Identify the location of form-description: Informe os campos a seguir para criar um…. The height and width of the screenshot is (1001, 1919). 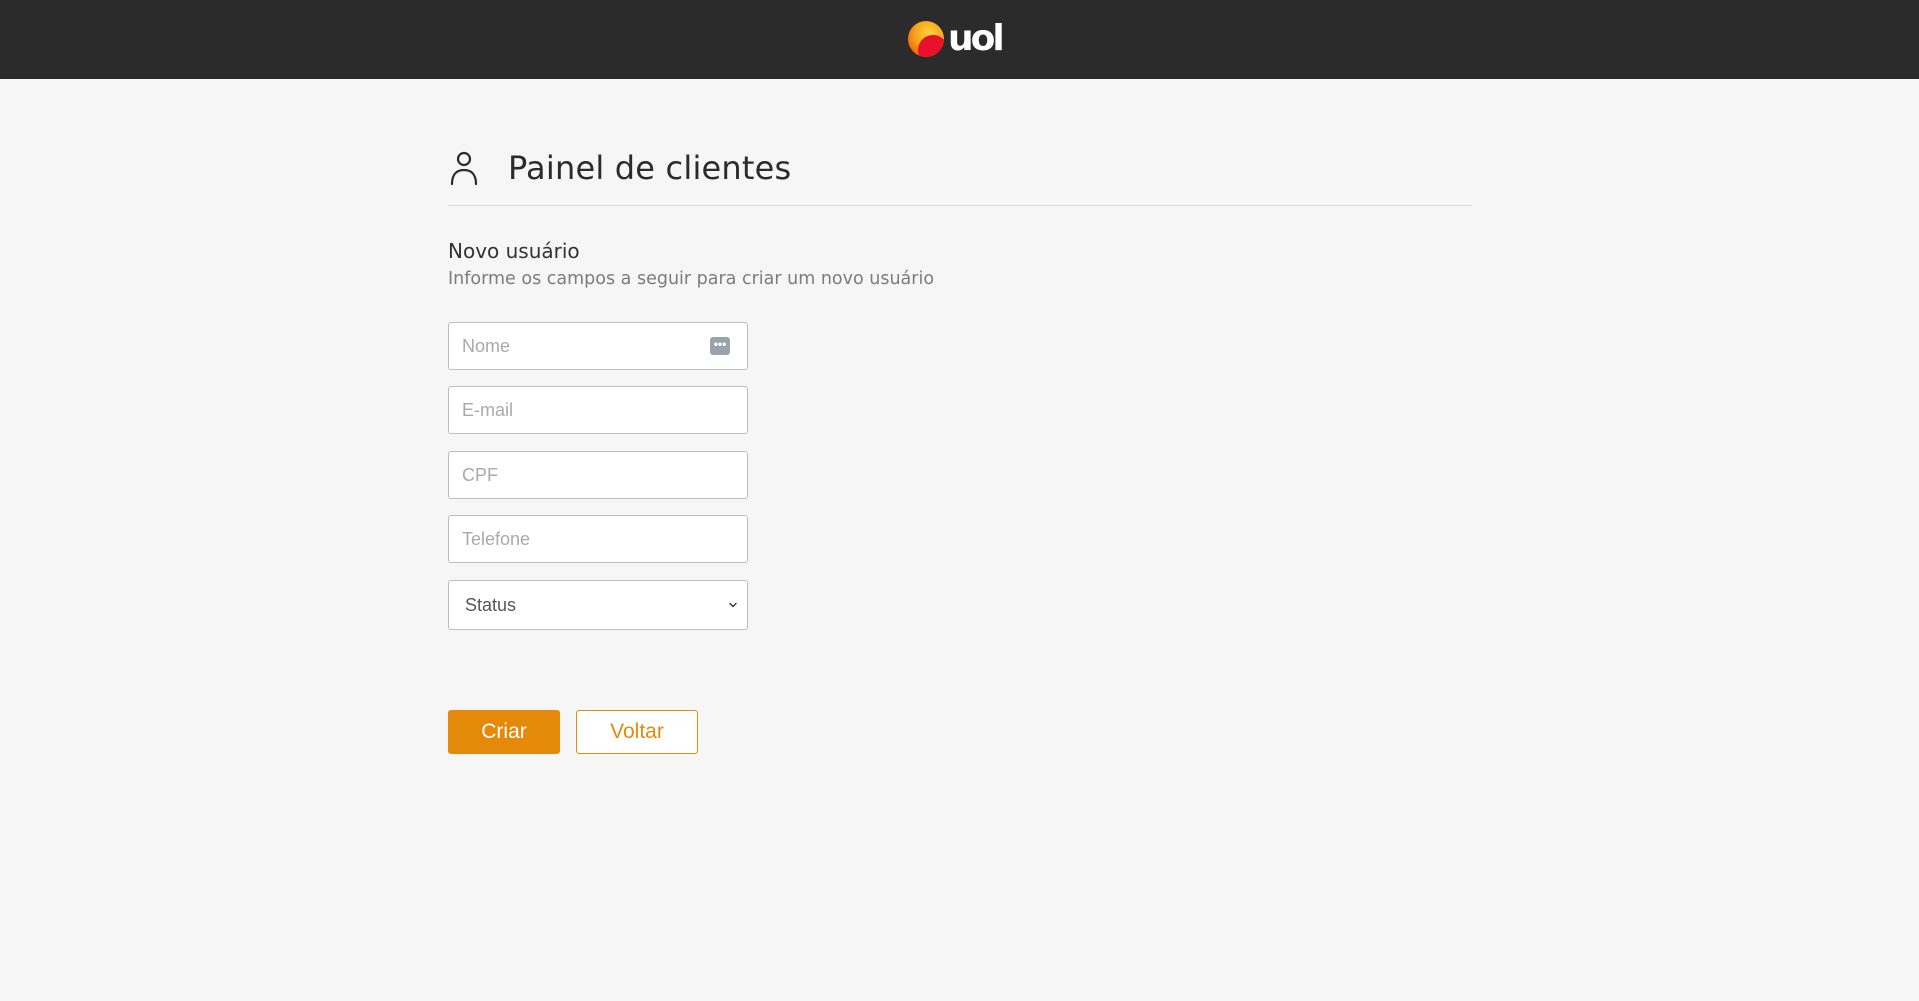
(691, 279).